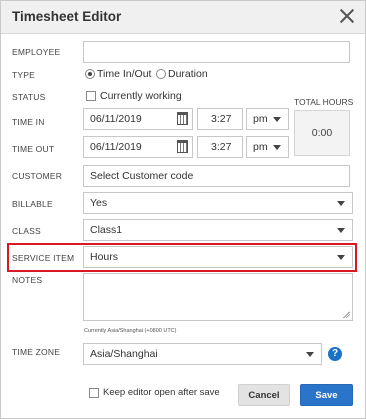 The height and width of the screenshot is (419, 366). Describe the element at coordinates (188, 74) in the screenshot. I see `radio-duration-label: Duration` at that location.